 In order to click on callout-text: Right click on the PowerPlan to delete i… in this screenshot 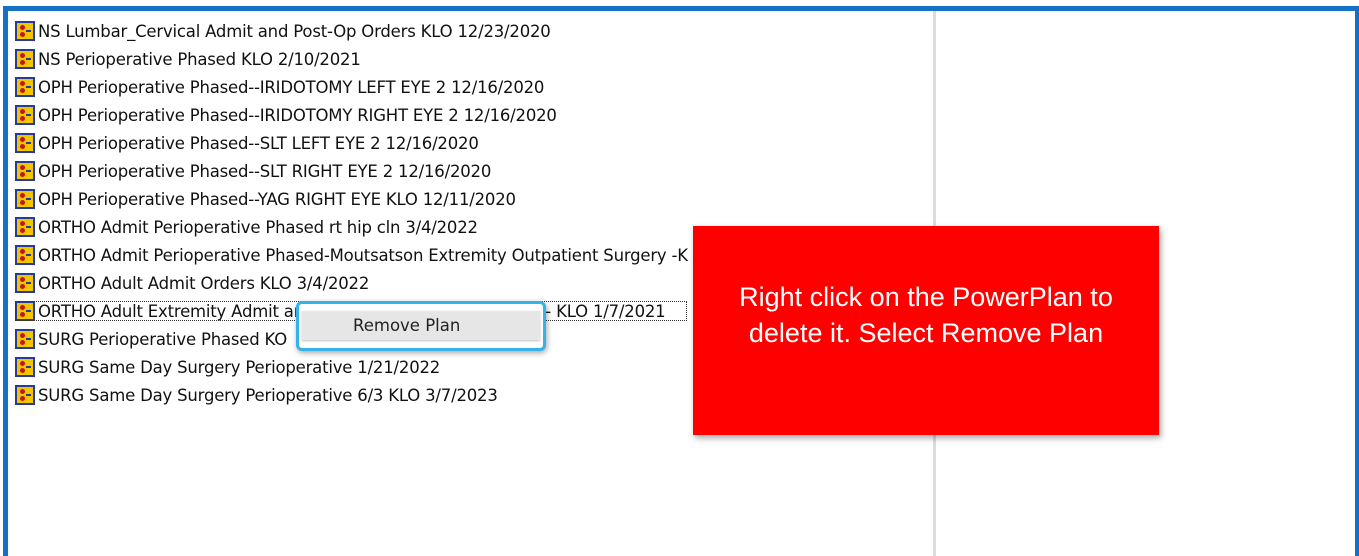, I will do `click(926, 315)`.